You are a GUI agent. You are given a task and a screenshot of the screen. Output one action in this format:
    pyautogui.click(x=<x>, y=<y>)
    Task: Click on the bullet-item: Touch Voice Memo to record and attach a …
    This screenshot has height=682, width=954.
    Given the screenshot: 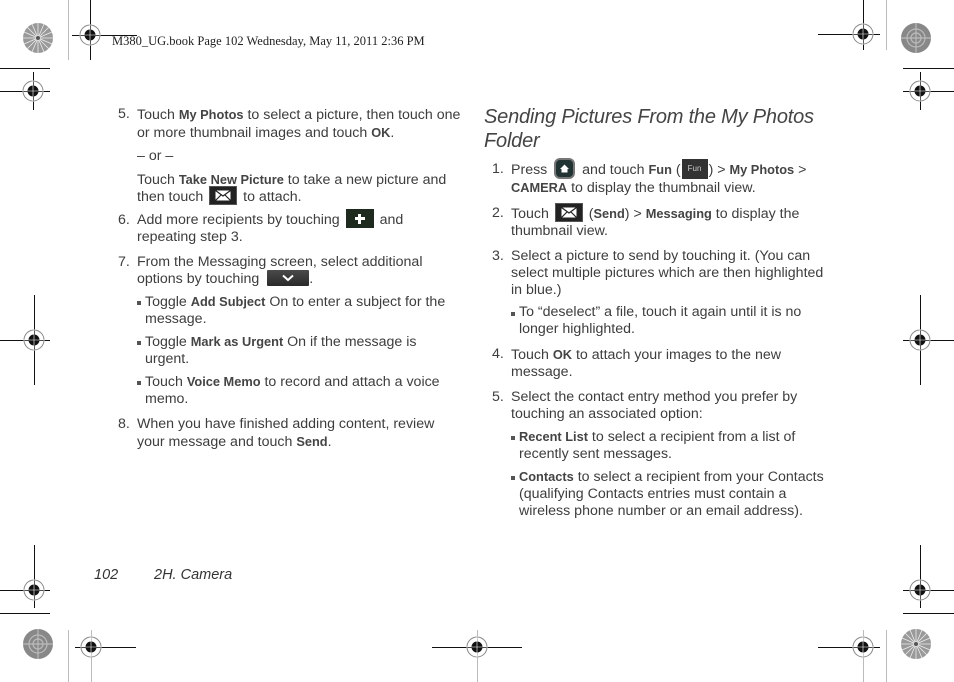 What is the action you would take?
    pyautogui.click(x=300, y=390)
    